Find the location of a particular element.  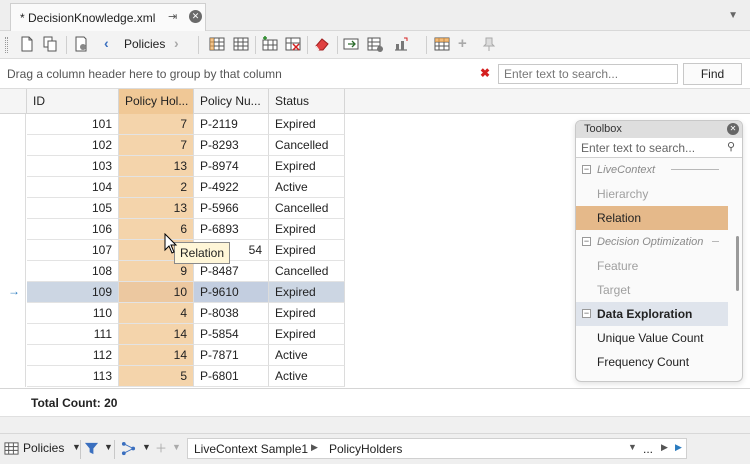

table-row: → 109 10 P-9610 Expired is located at coordinates (172, 292).